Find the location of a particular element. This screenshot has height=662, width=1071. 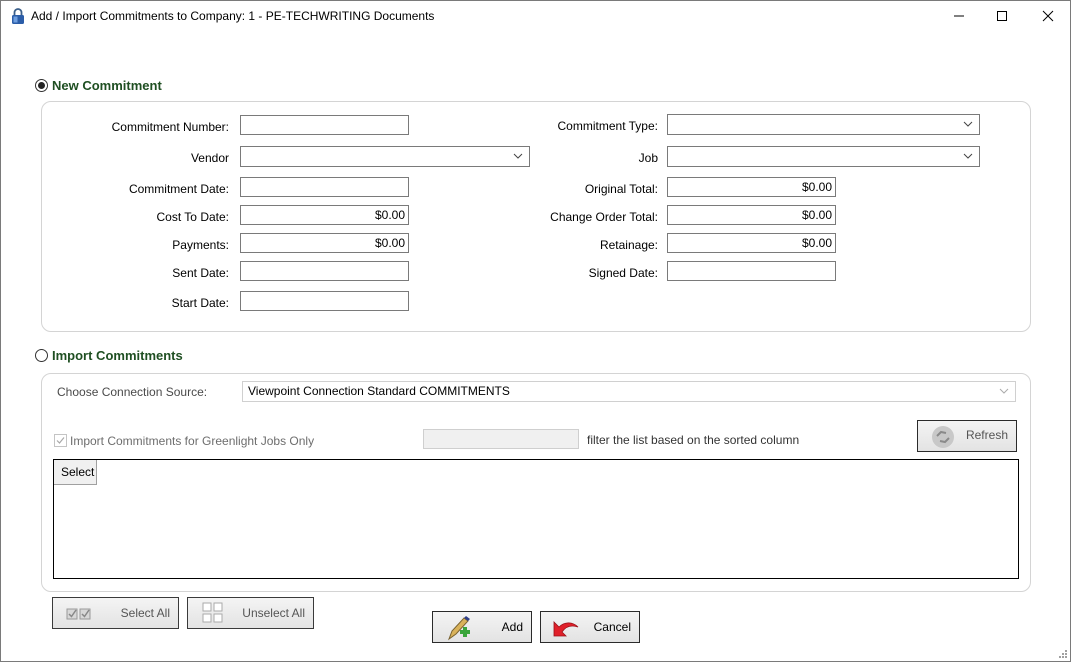

resize-grip-icon is located at coordinates (1063, 654).